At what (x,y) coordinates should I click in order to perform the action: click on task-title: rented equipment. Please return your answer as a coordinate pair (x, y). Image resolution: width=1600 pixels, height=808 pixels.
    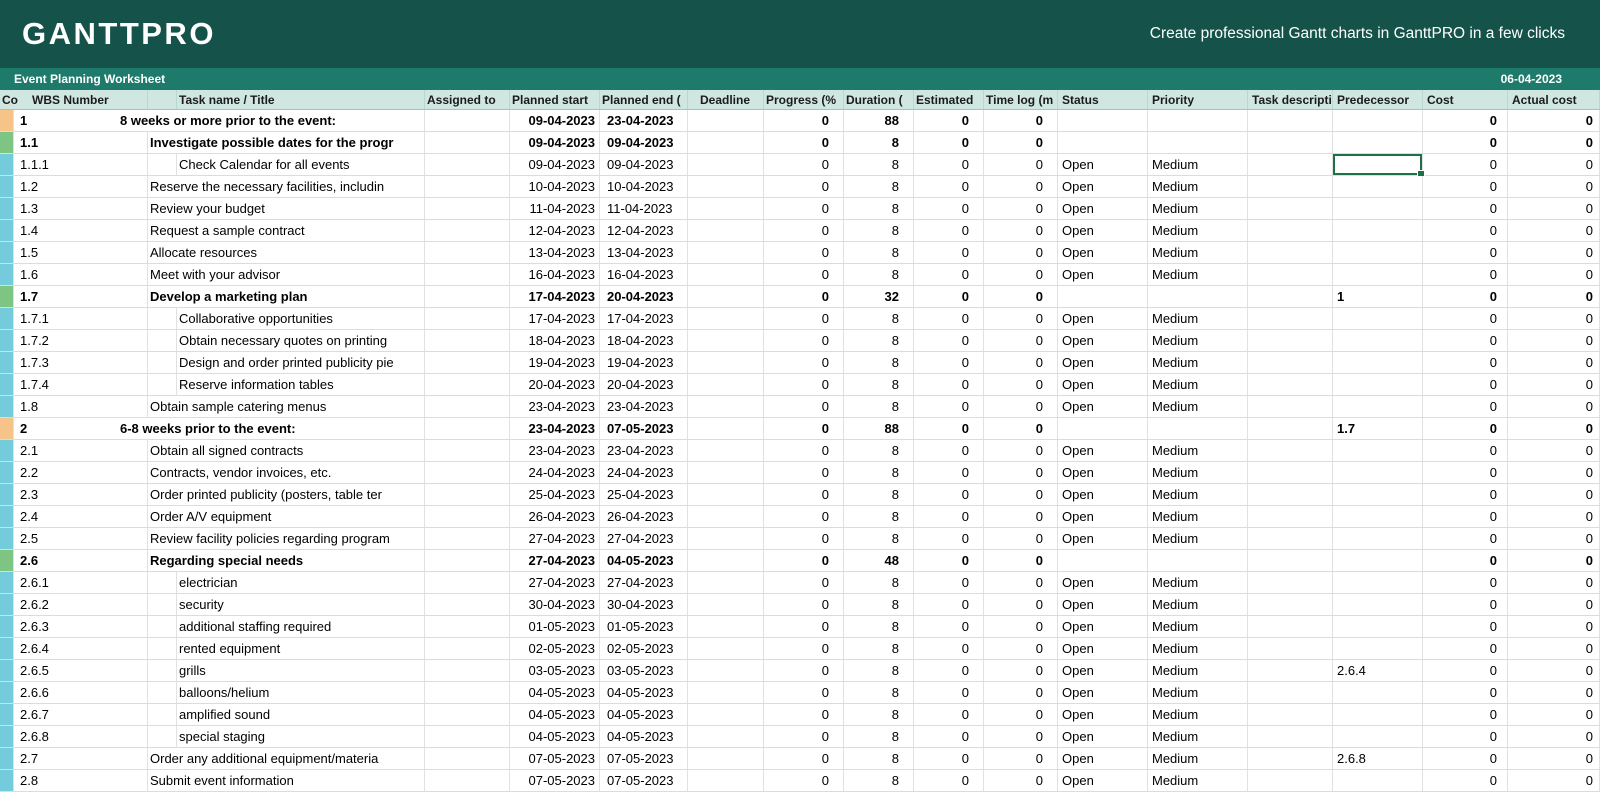
    Looking at the image, I should click on (231, 648).